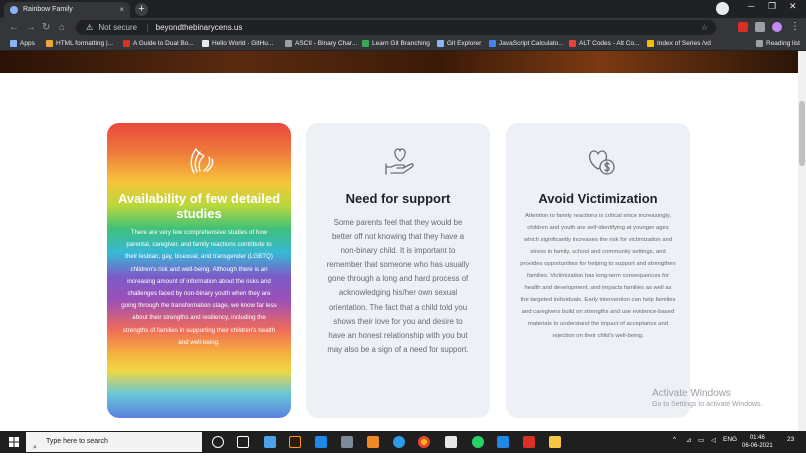 Image resolution: width=806 pixels, height=458 pixels. I want to click on close-window-icon: ✕, so click(793, 6).